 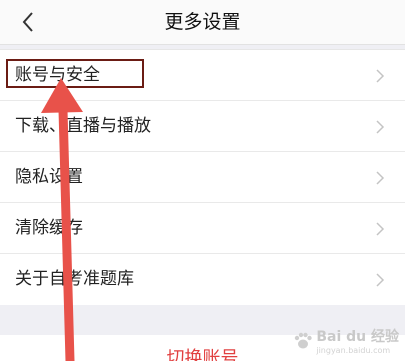 What do you see at coordinates (57, 75) in the screenshot?
I see `settings-item-label: 账号与安全` at bounding box center [57, 75].